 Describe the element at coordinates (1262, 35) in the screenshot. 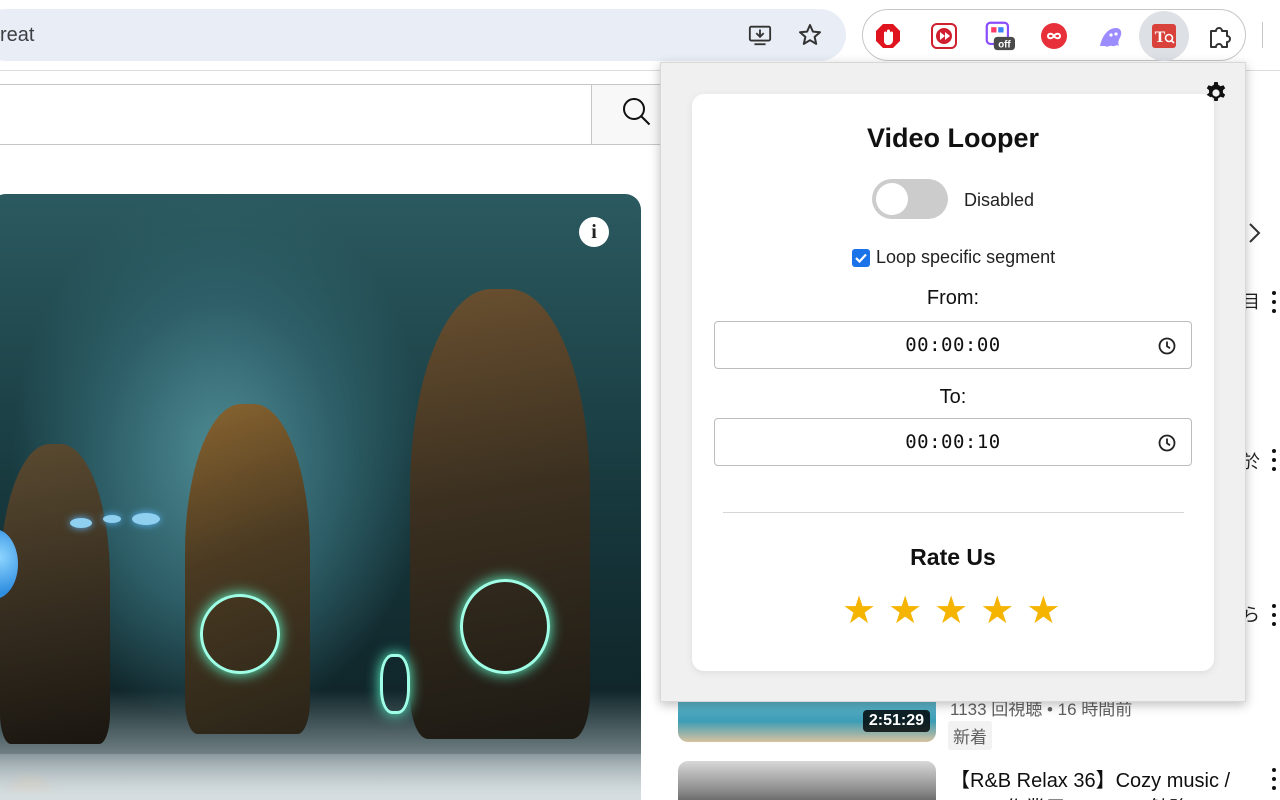

I see `toolbar-separator` at that location.